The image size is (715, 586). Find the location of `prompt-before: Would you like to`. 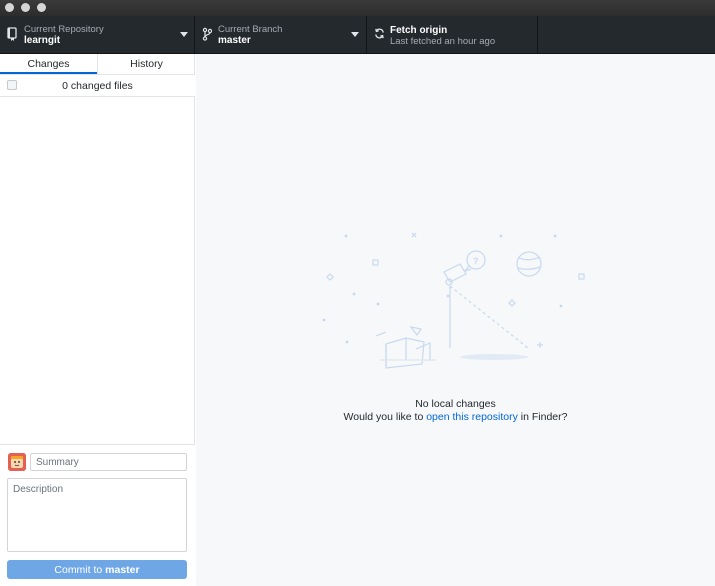

prompt-before: Would you like to is located at coordinates (385, 417).